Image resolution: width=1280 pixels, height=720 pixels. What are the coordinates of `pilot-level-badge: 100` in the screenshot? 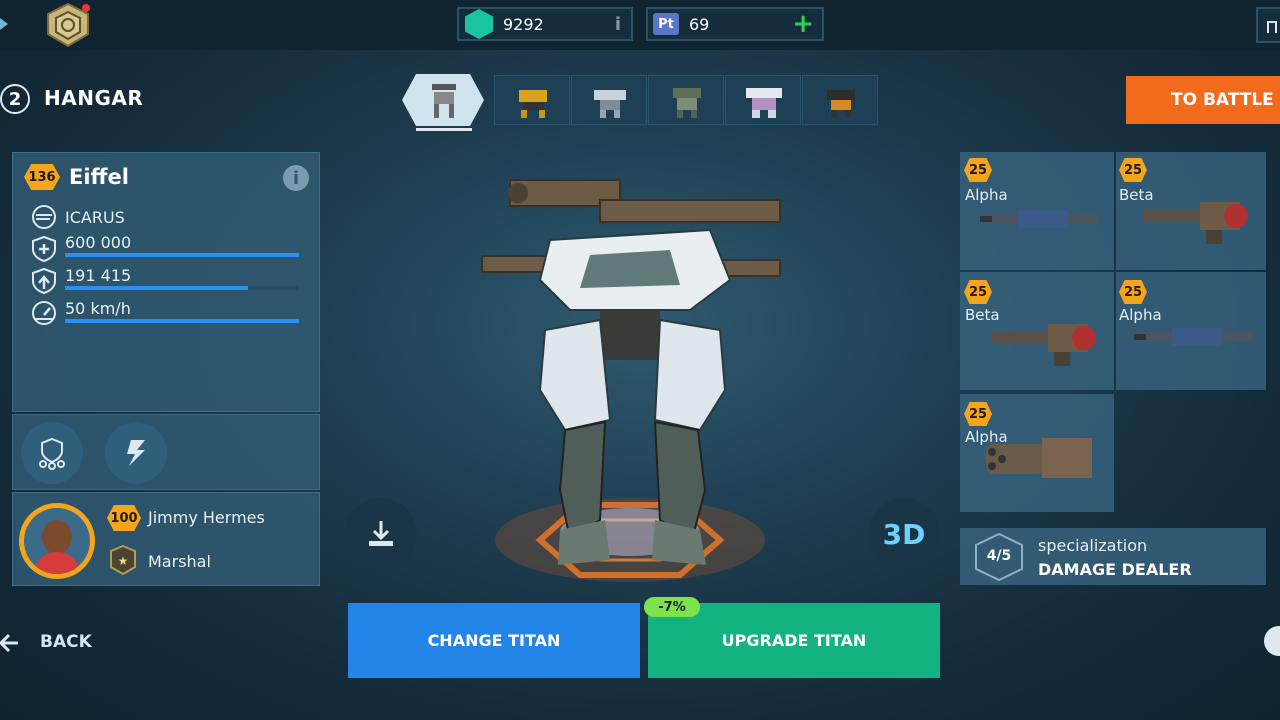 It's located at (124, 518).